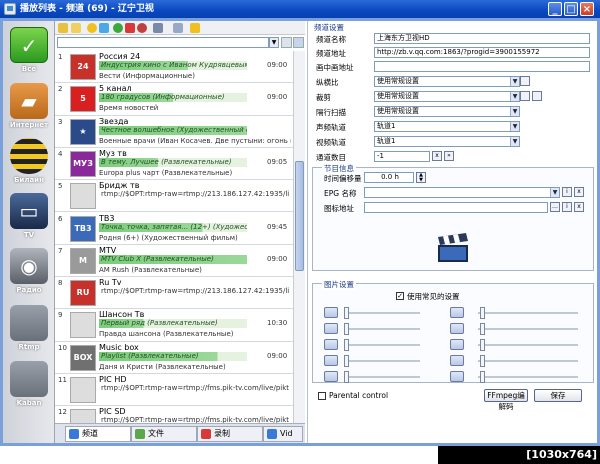 The image size is (600, 464). Describe the element at coordinates (29, 384) in the screenshot. I see `sidebar-item-kaban: Kaban` at that location.